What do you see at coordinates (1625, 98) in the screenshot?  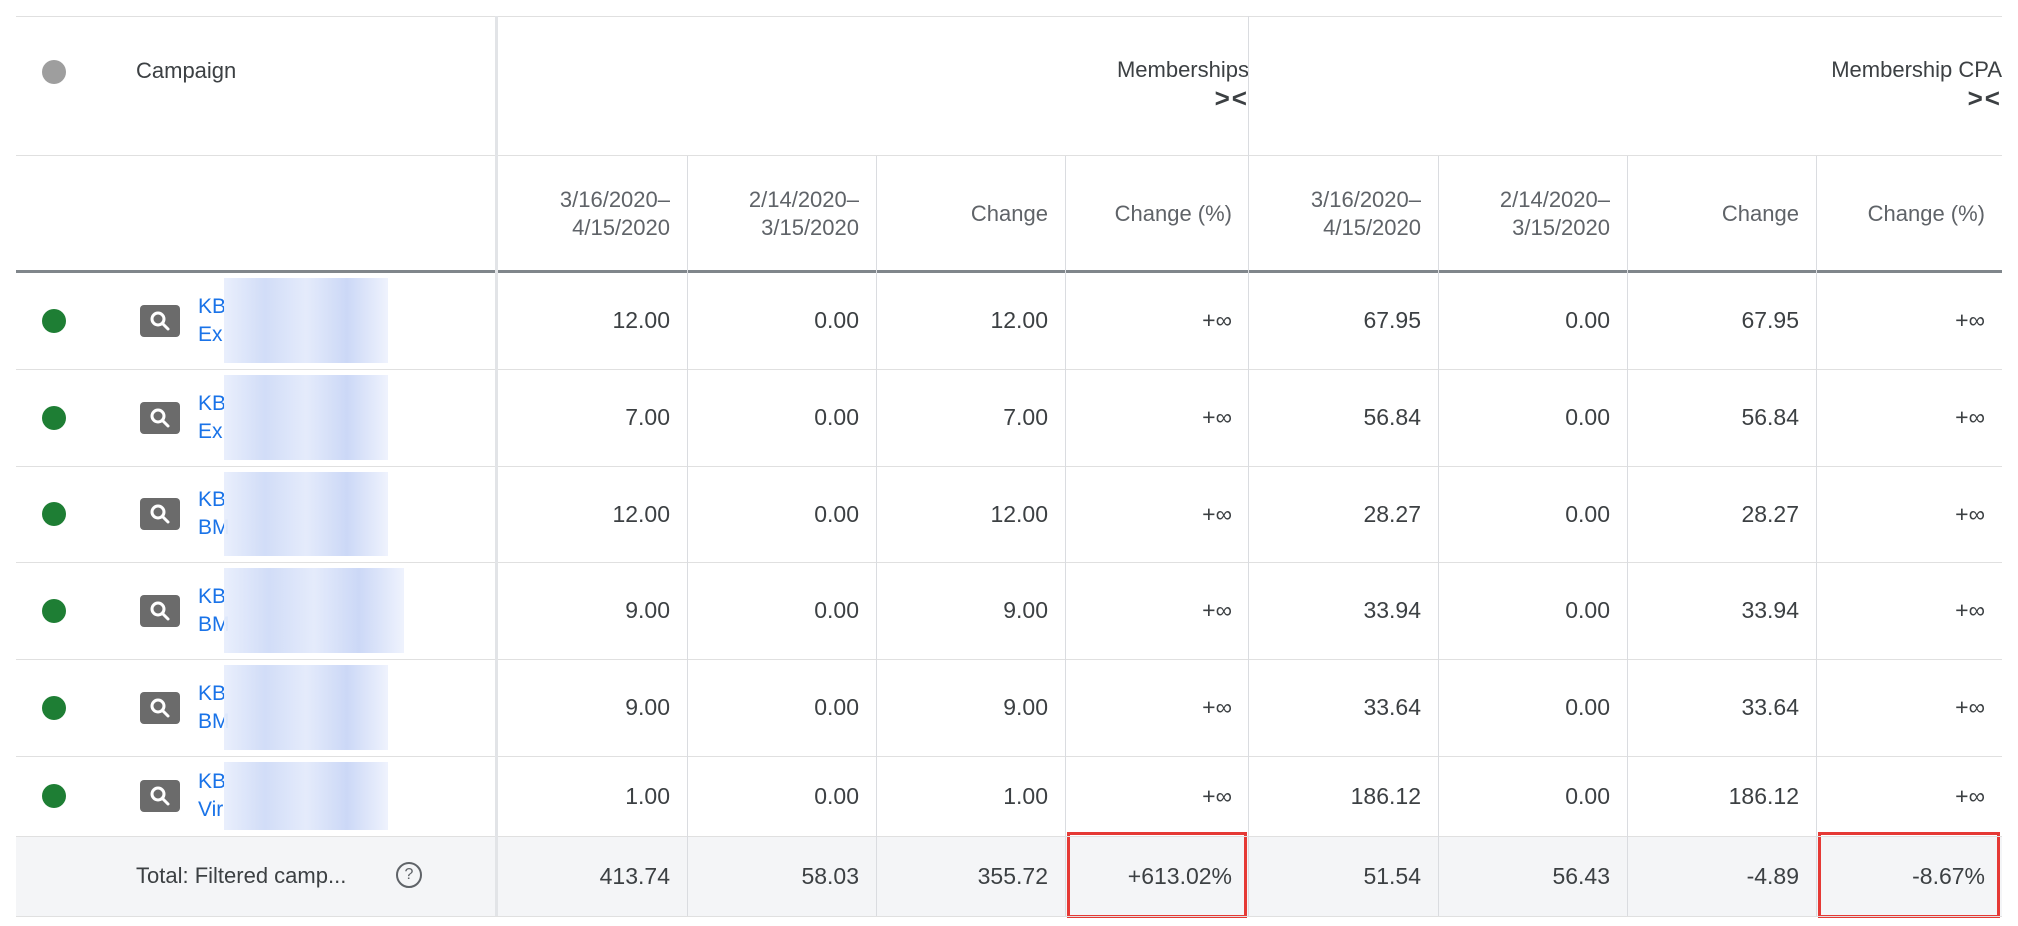 I see `collapse-membership-cpa-icon: ><` at bounding box center [1625, 98].